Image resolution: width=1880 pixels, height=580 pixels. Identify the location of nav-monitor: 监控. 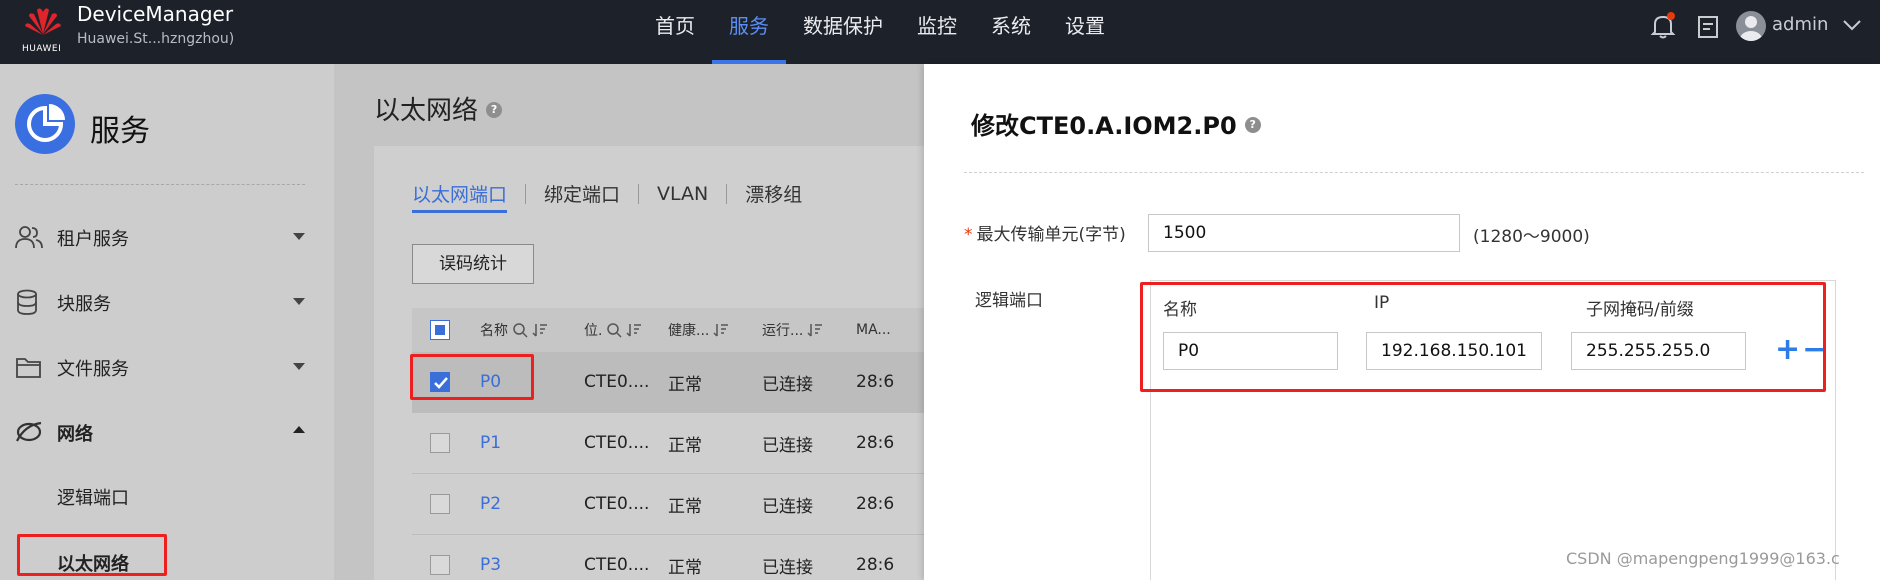
(937, 32).